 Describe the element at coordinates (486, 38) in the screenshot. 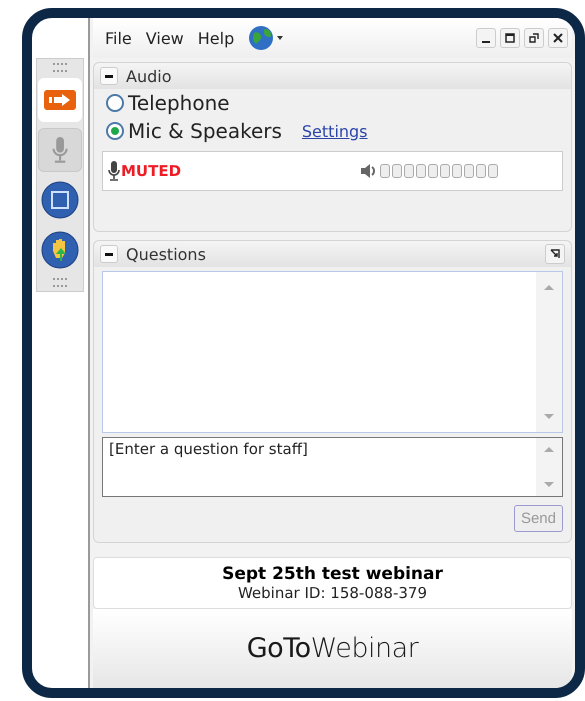

I see `minimize-button` at that location.